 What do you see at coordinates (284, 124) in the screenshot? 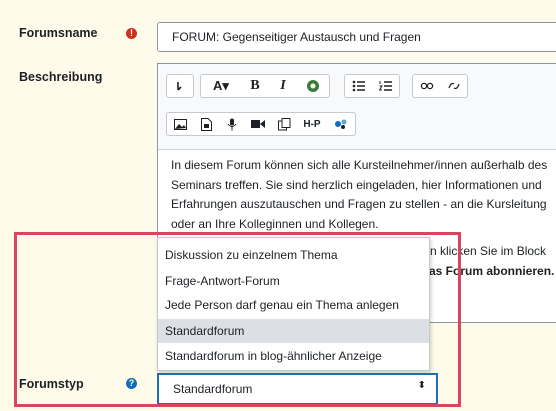
I see `manage-files-icon` at bounding box center [284, 124].